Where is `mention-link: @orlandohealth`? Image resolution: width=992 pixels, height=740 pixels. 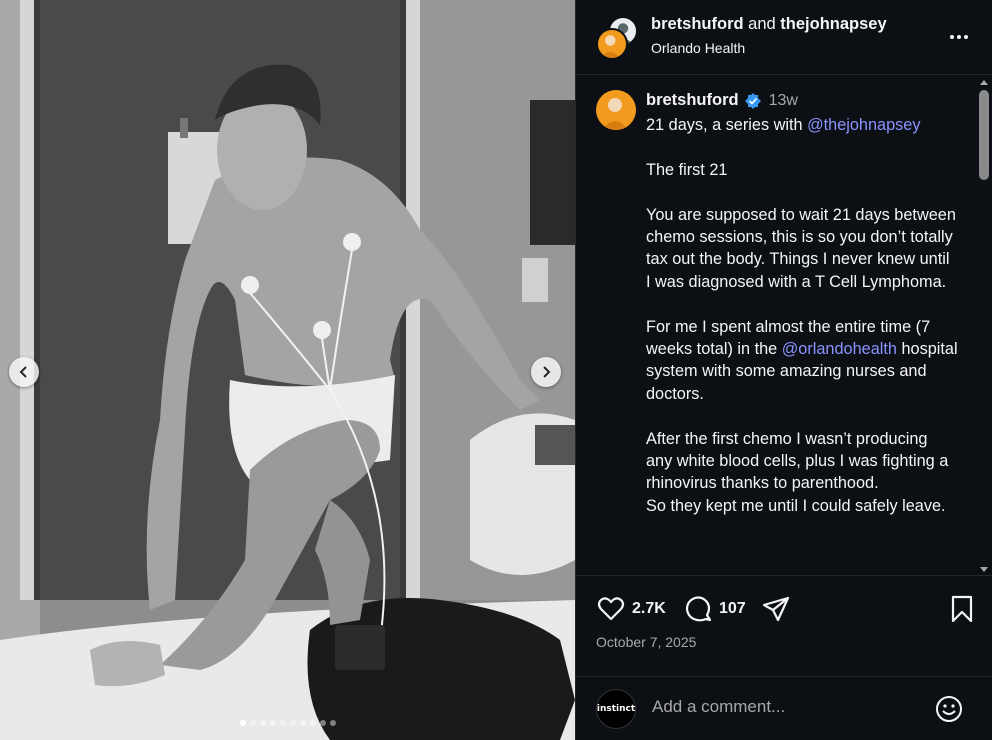
mention-link: @orlandohealth is located at coordinates (839, 349).